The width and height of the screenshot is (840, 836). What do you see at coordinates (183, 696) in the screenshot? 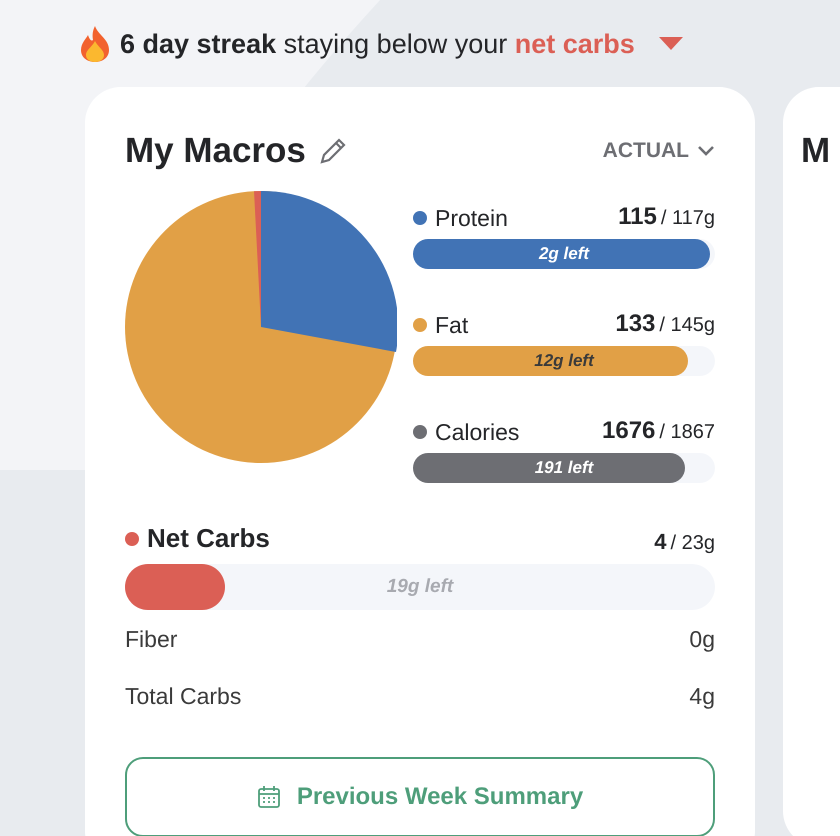
I see `detail-label: Total Carbs` at bounding box center [183, 696].